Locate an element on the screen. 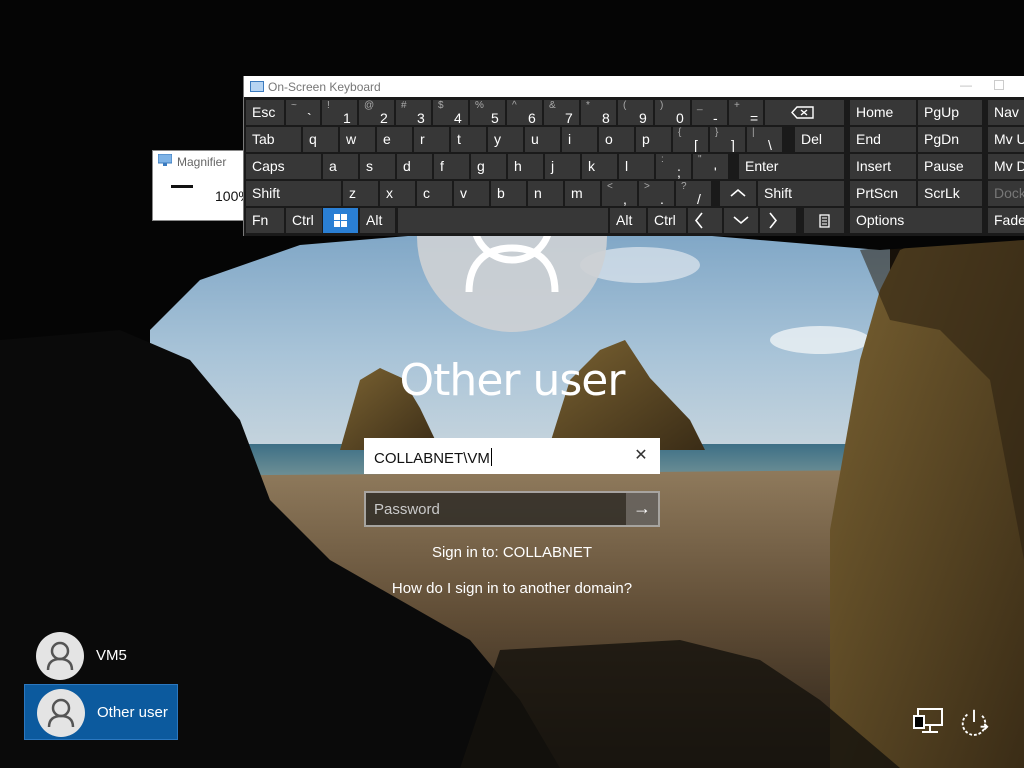  key-right is located at coordinates (778, 220).